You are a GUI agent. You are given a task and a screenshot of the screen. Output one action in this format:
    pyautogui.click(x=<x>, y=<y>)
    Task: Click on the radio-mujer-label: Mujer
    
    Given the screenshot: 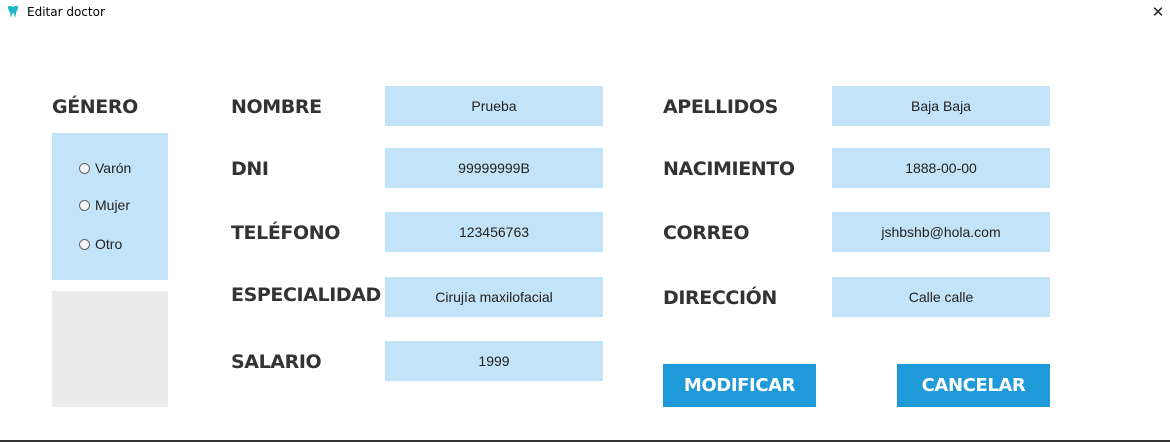 What is the action you would take?
    pyautogui.click(x=113, y=205)
    